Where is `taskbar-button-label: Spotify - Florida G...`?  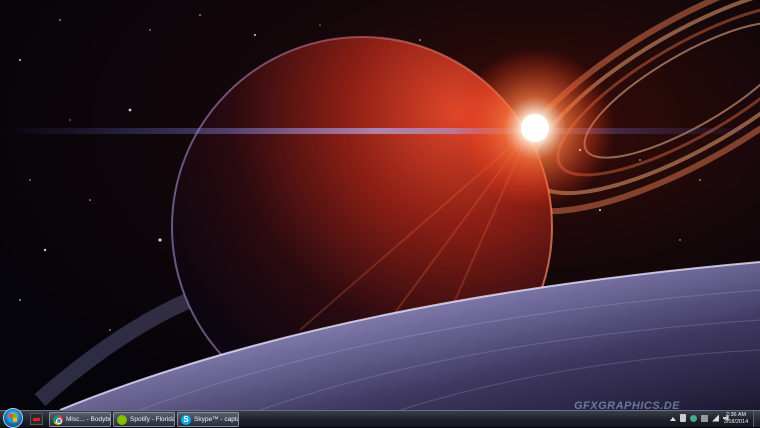
taskbar-button-label: Spotify - Florida G... is located at coordinates (152, 419).